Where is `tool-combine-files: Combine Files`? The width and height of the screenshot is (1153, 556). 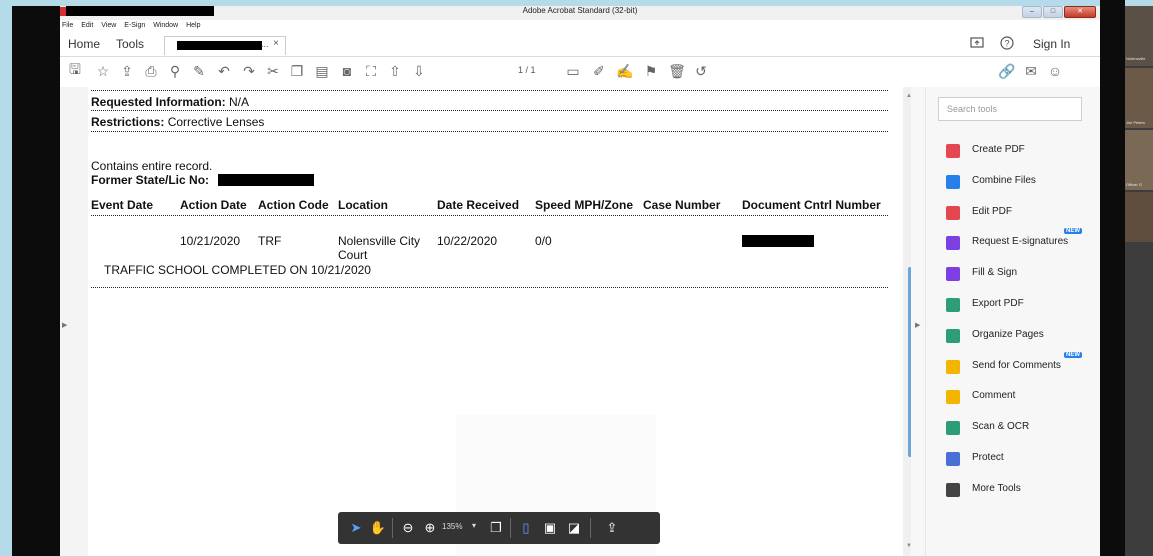 tool-combine-files: Combine Files is located at coordinates (1021, 183).